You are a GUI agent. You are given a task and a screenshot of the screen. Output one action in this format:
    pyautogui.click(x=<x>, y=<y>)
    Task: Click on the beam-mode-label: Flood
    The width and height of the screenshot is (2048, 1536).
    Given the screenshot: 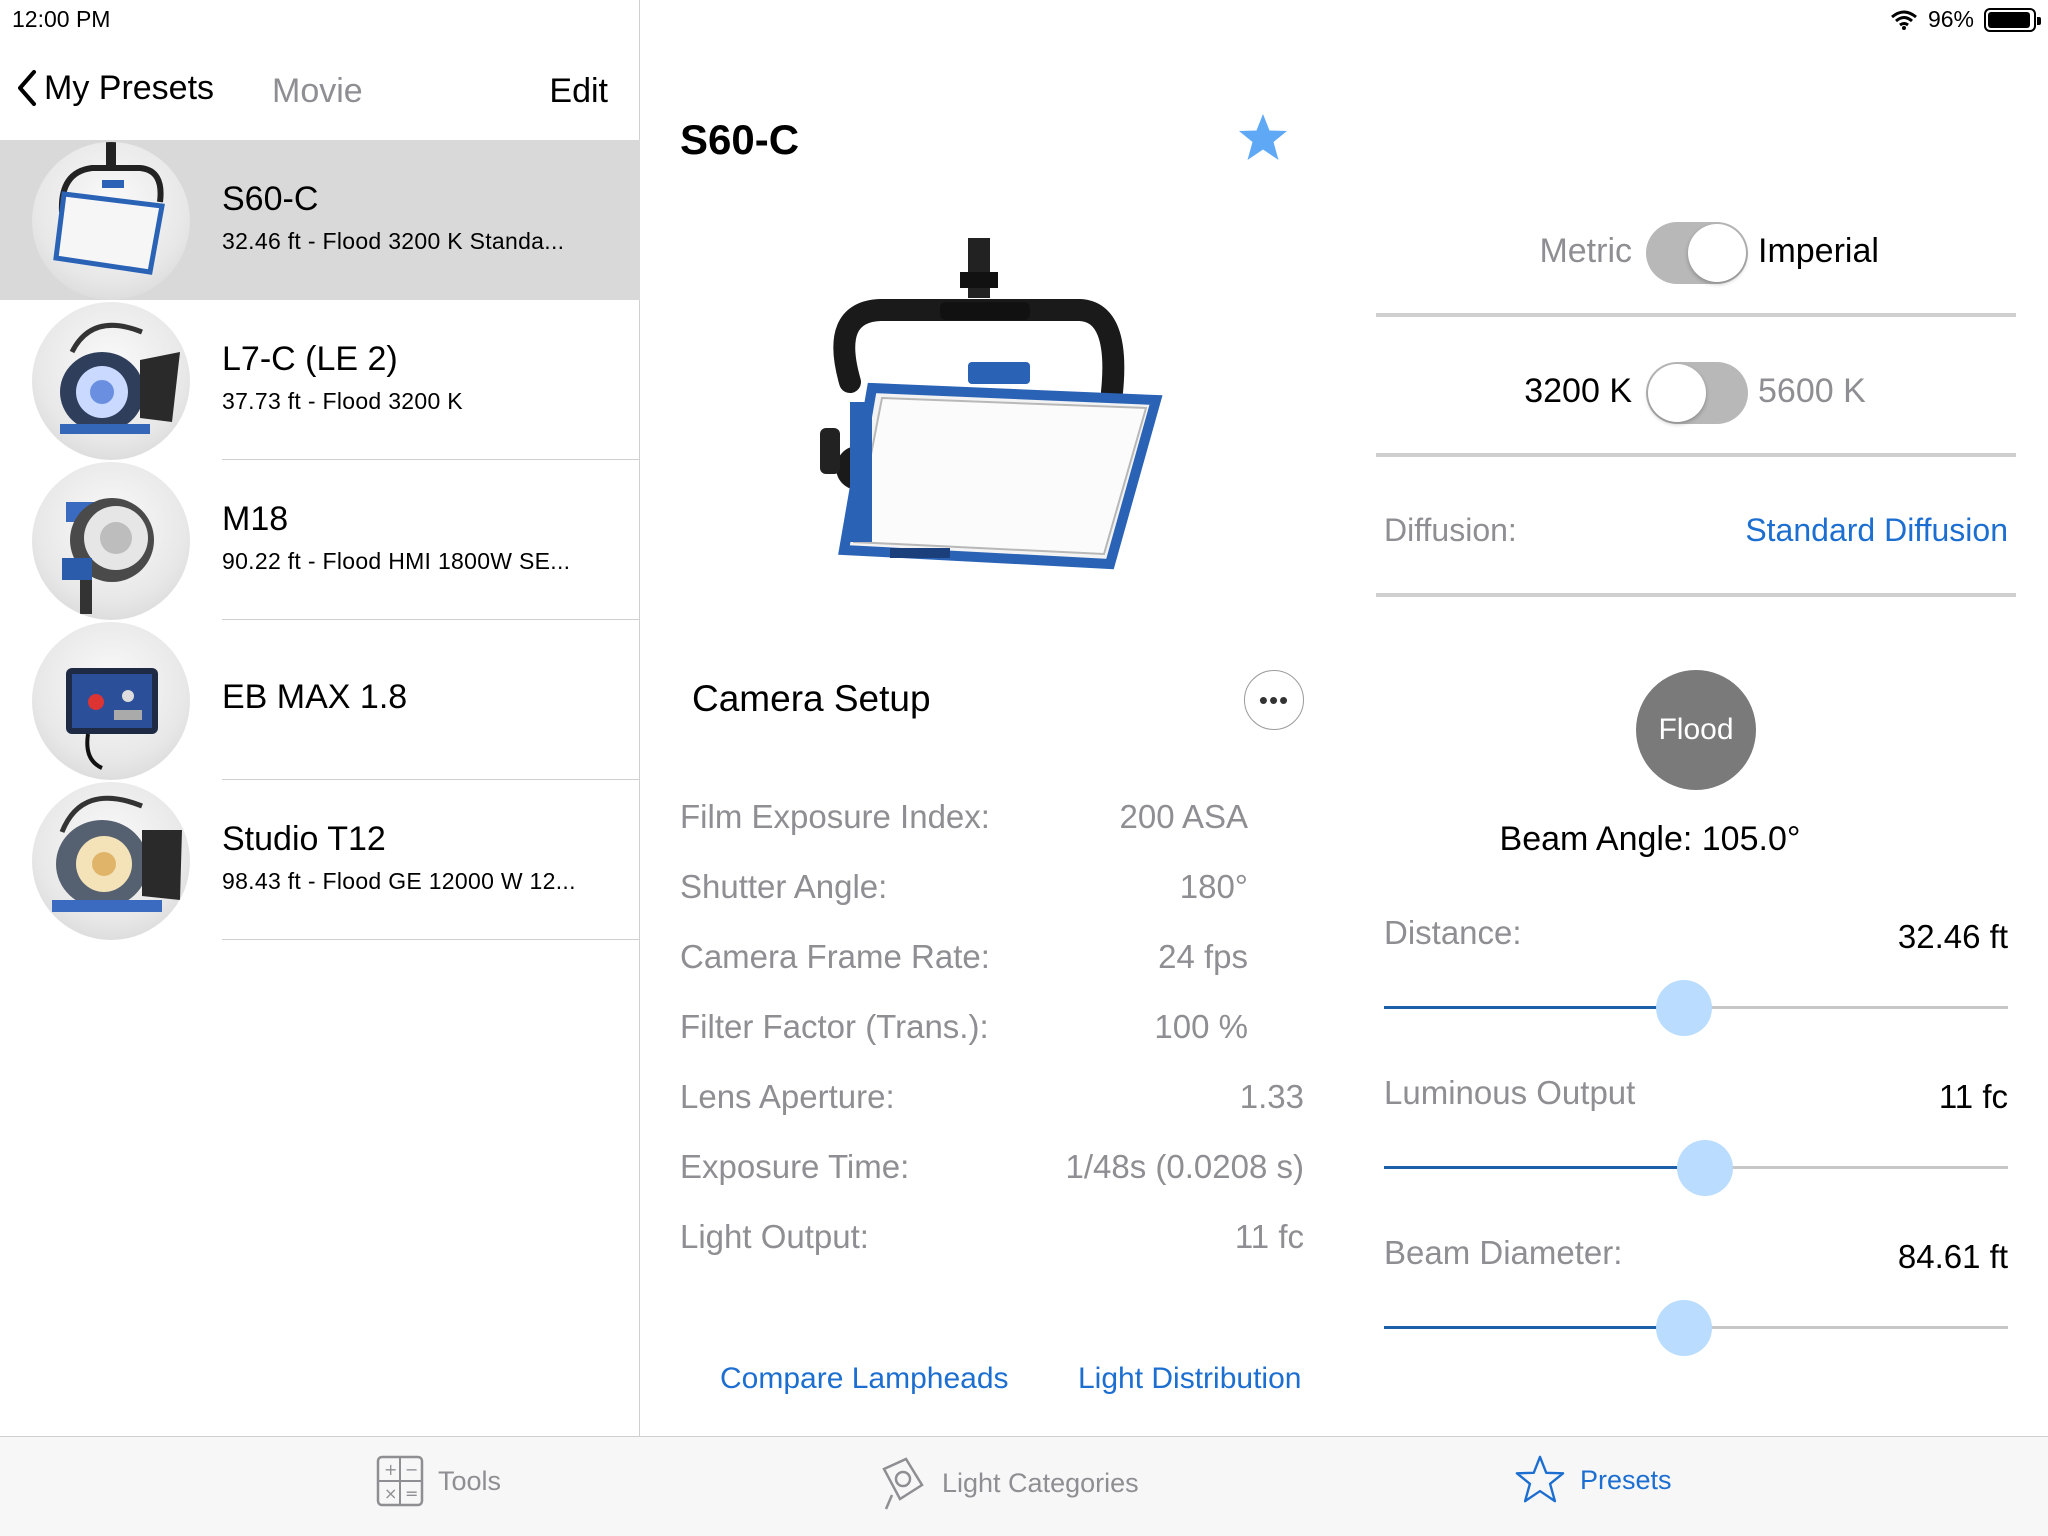 What is the action you would take?
    pyautogui.click(x=1696, y=729)
    